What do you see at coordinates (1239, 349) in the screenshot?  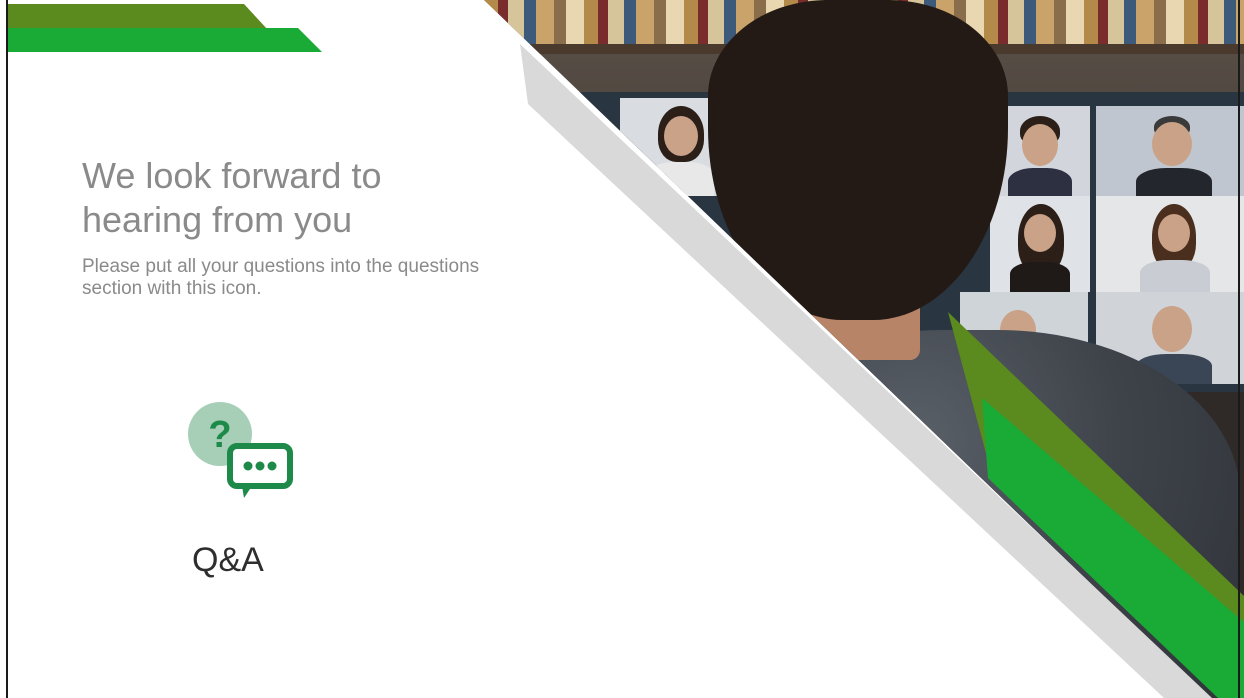 I see `frame-border-right` at bounding box center [1239, 349].